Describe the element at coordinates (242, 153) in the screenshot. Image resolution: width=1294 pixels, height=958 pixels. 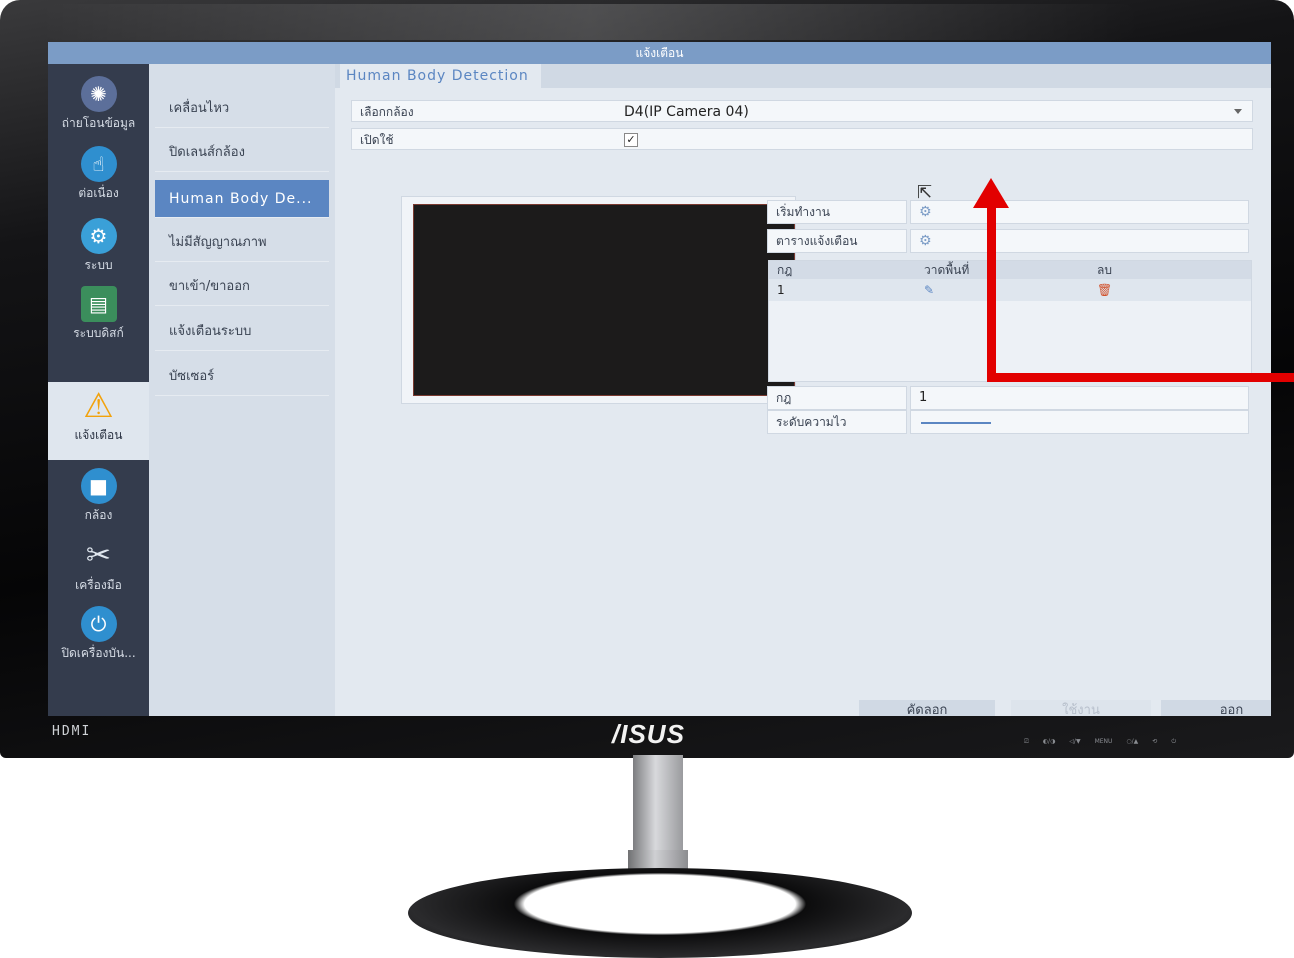
I see `submenu-lens-cover: ปิดเลนส์กล้อง` at that location.